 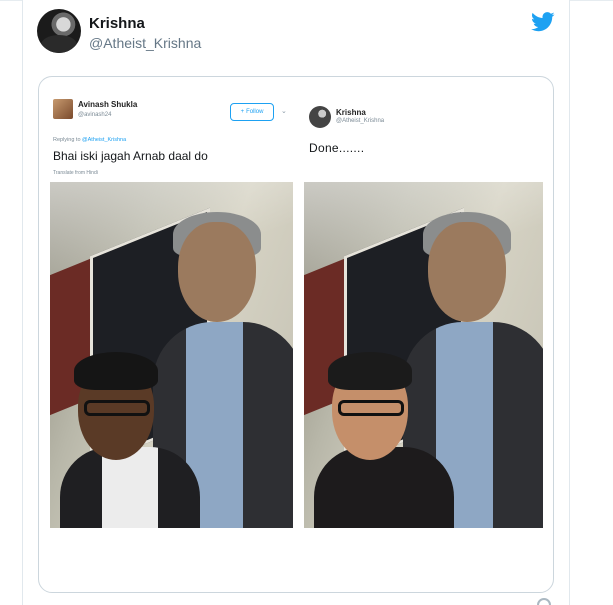 I want to click on follow-label: Follow, so click(x=255, y=112).